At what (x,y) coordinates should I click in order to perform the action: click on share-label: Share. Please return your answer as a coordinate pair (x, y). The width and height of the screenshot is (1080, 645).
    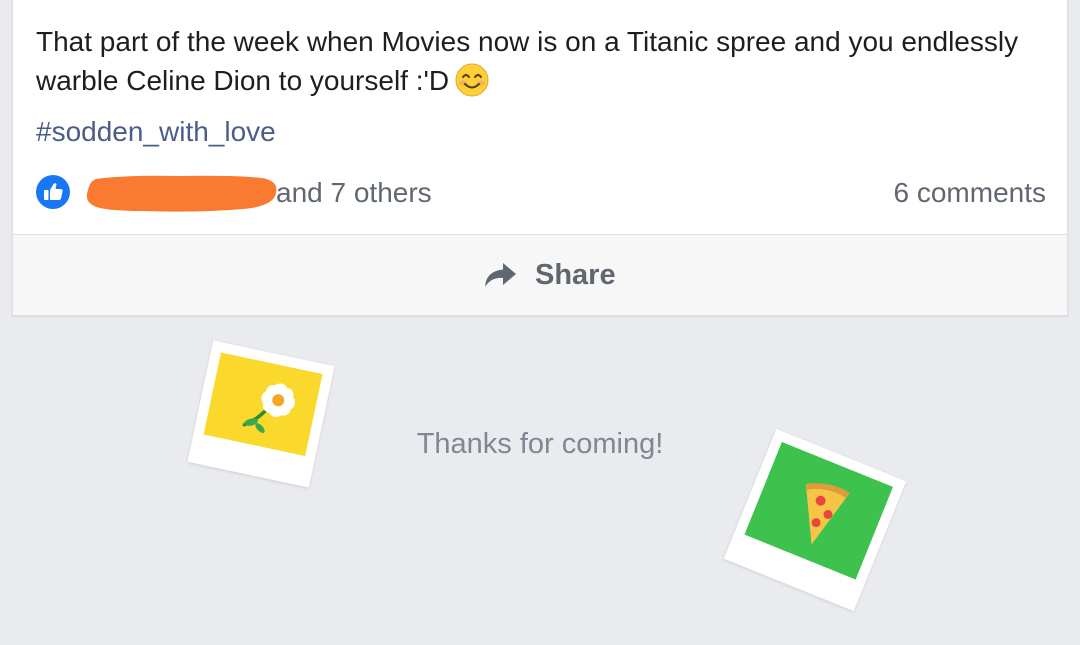
    Looking at the image, I should click on (575, 274).